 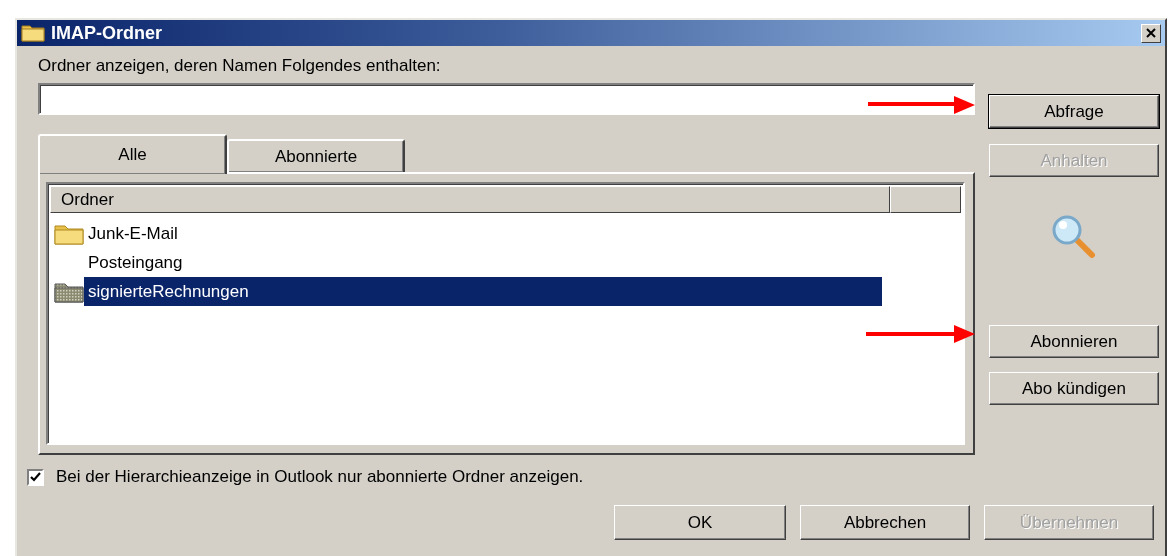 I want to click on close-button, so click(x=1151, y=33).